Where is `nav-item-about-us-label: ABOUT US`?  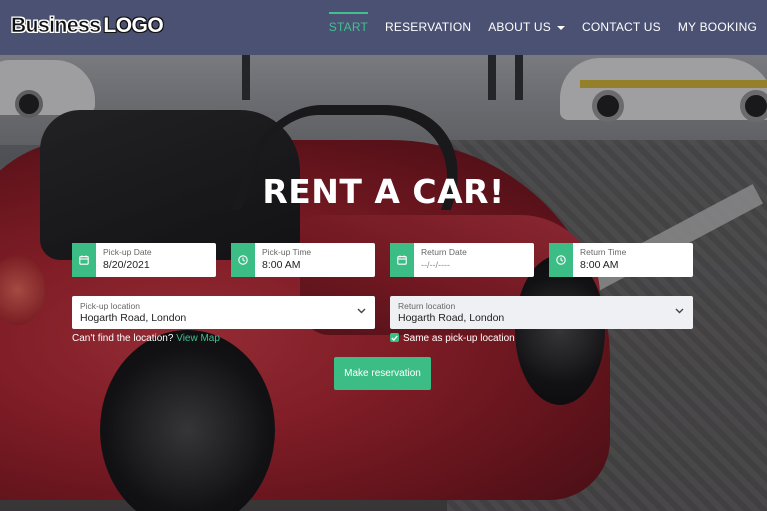
nav-item-about-us-label: ABOUT US is located at coordinates (519, 27).